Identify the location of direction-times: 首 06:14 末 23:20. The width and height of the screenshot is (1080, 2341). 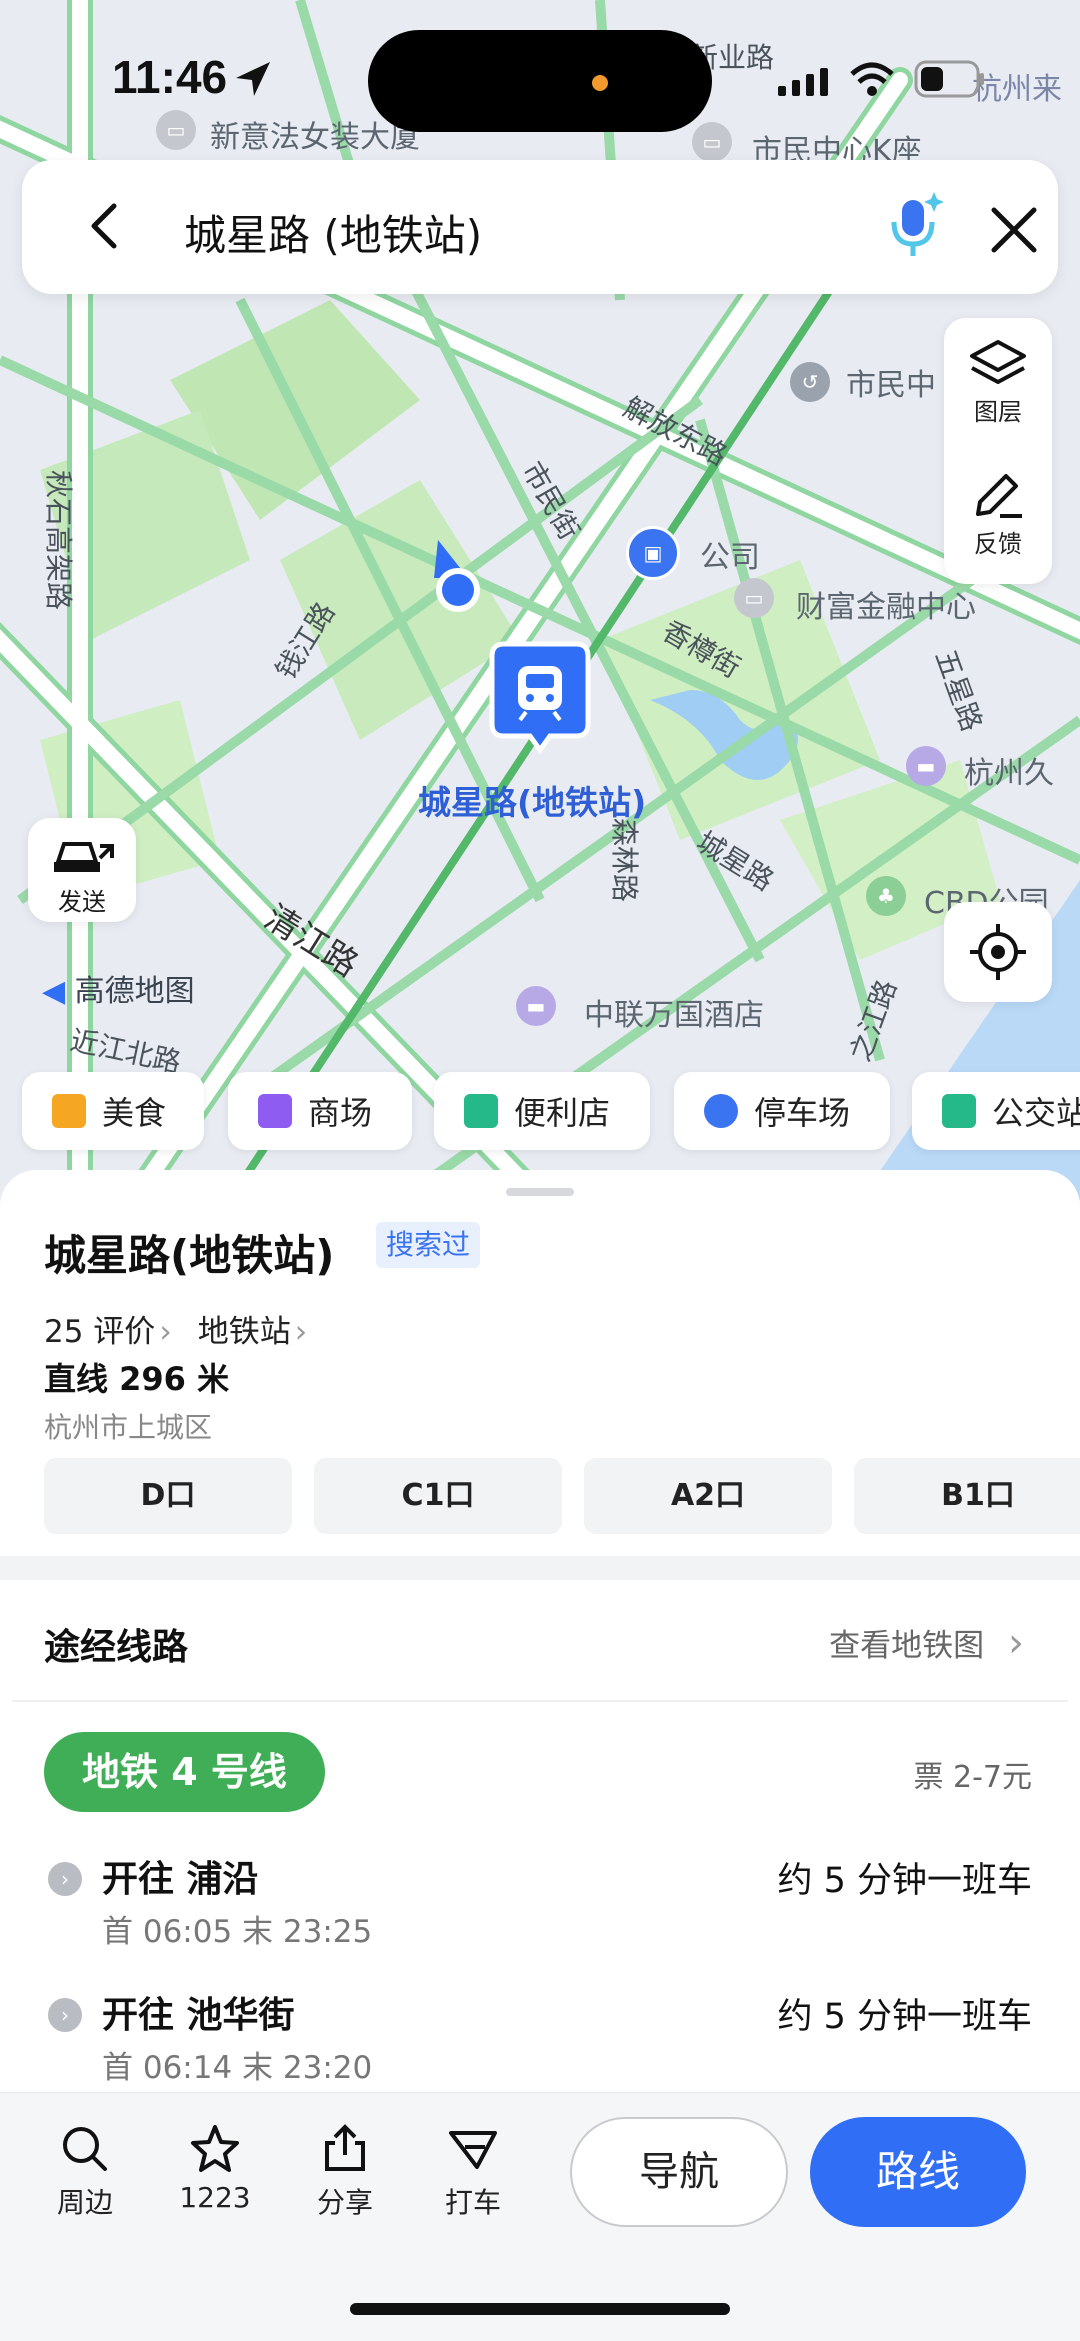
(237, 2068).